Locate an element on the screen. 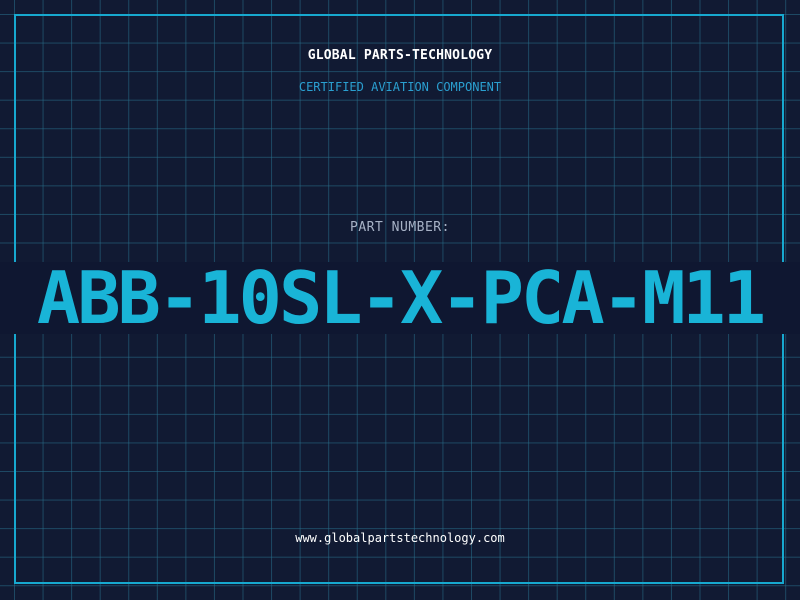 This screenshot has width=800, height=600. part-number-value: ABB-10SL-X-PCA-M11 is located at coordinates (401, 298).